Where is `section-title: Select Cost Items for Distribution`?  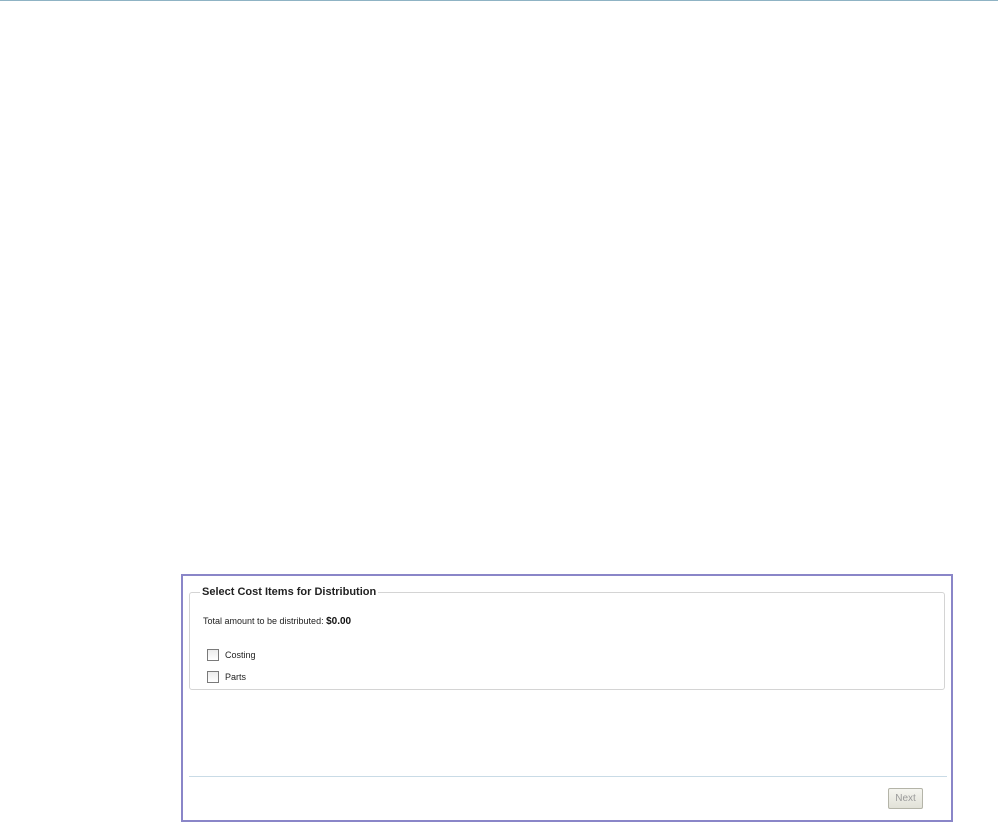 section-title: Select Cost Items for Distribution is located at coordinates (289, 592).